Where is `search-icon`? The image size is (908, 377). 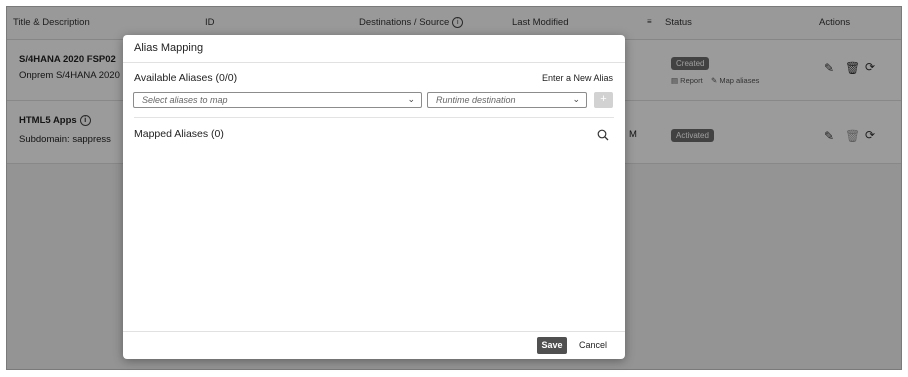
search-icon is located at coordinates (603, 137).